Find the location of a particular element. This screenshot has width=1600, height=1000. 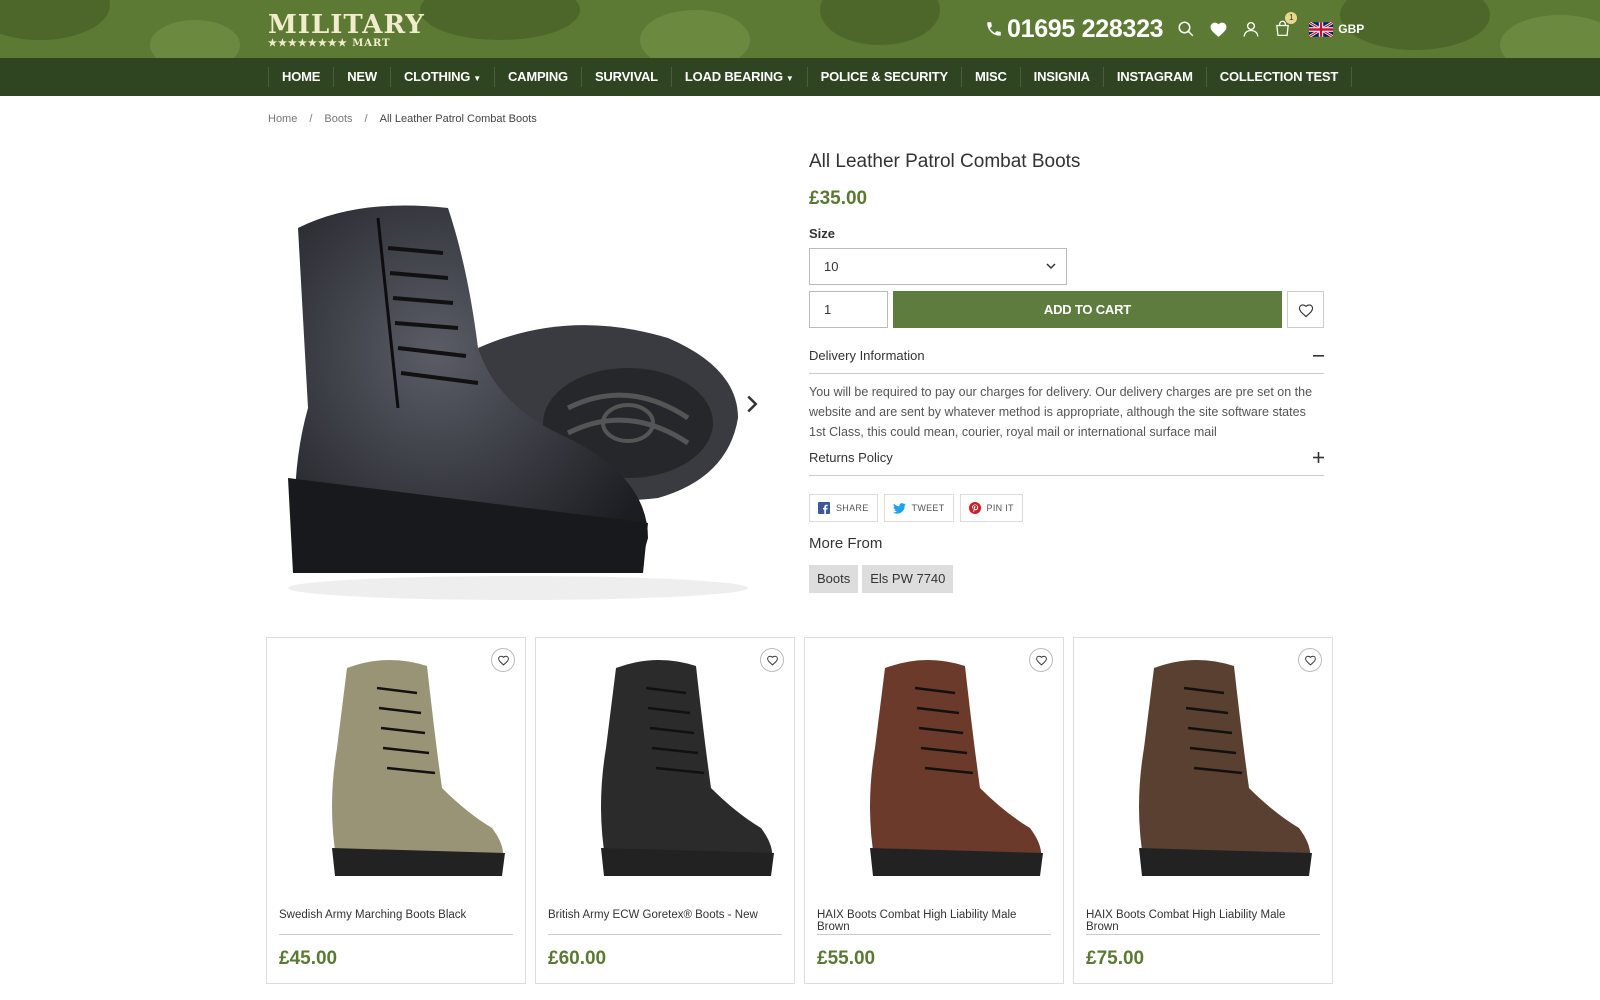

nav-item-new: NEW is located at coordinates (361, 77).